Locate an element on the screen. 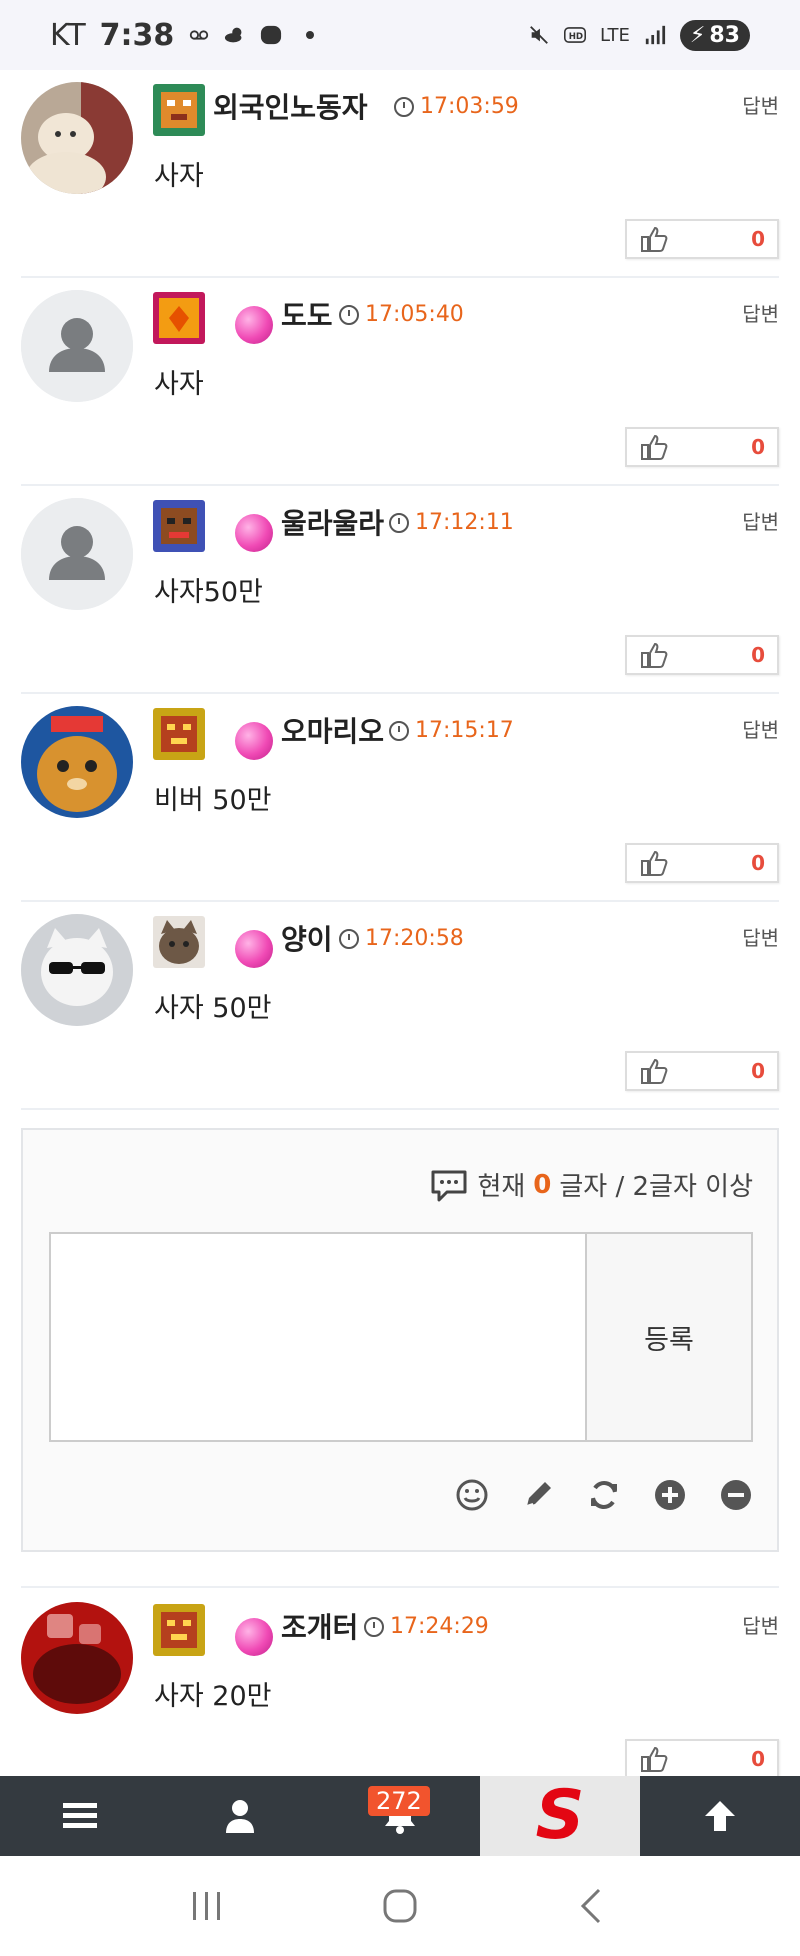 Image resolution: width=800 pixels, height=1956 pixels. status-right: HD LTE ⚡ 83 is located at coordinates (639, 35).